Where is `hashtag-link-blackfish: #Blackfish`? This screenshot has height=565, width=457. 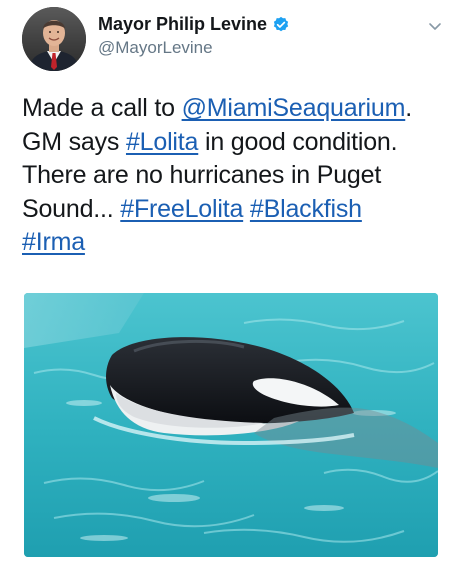
hashtag-link-blackfish: #Blackfish is located at coordinates (306, 209).